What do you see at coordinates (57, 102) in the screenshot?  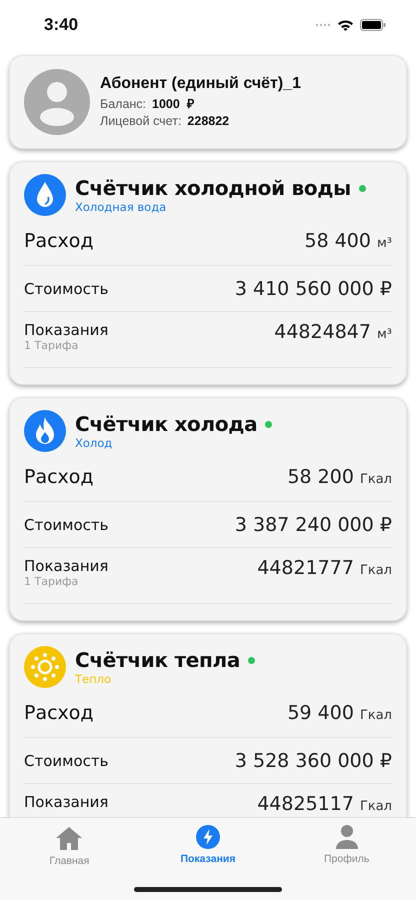 I see `avatar-icon` at bounding box center [57, 102].